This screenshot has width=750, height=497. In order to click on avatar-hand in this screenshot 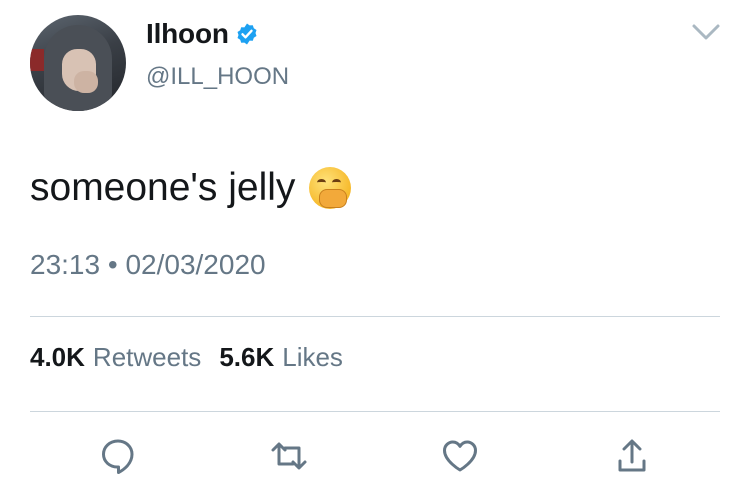, I will do `click(86, 82)`.